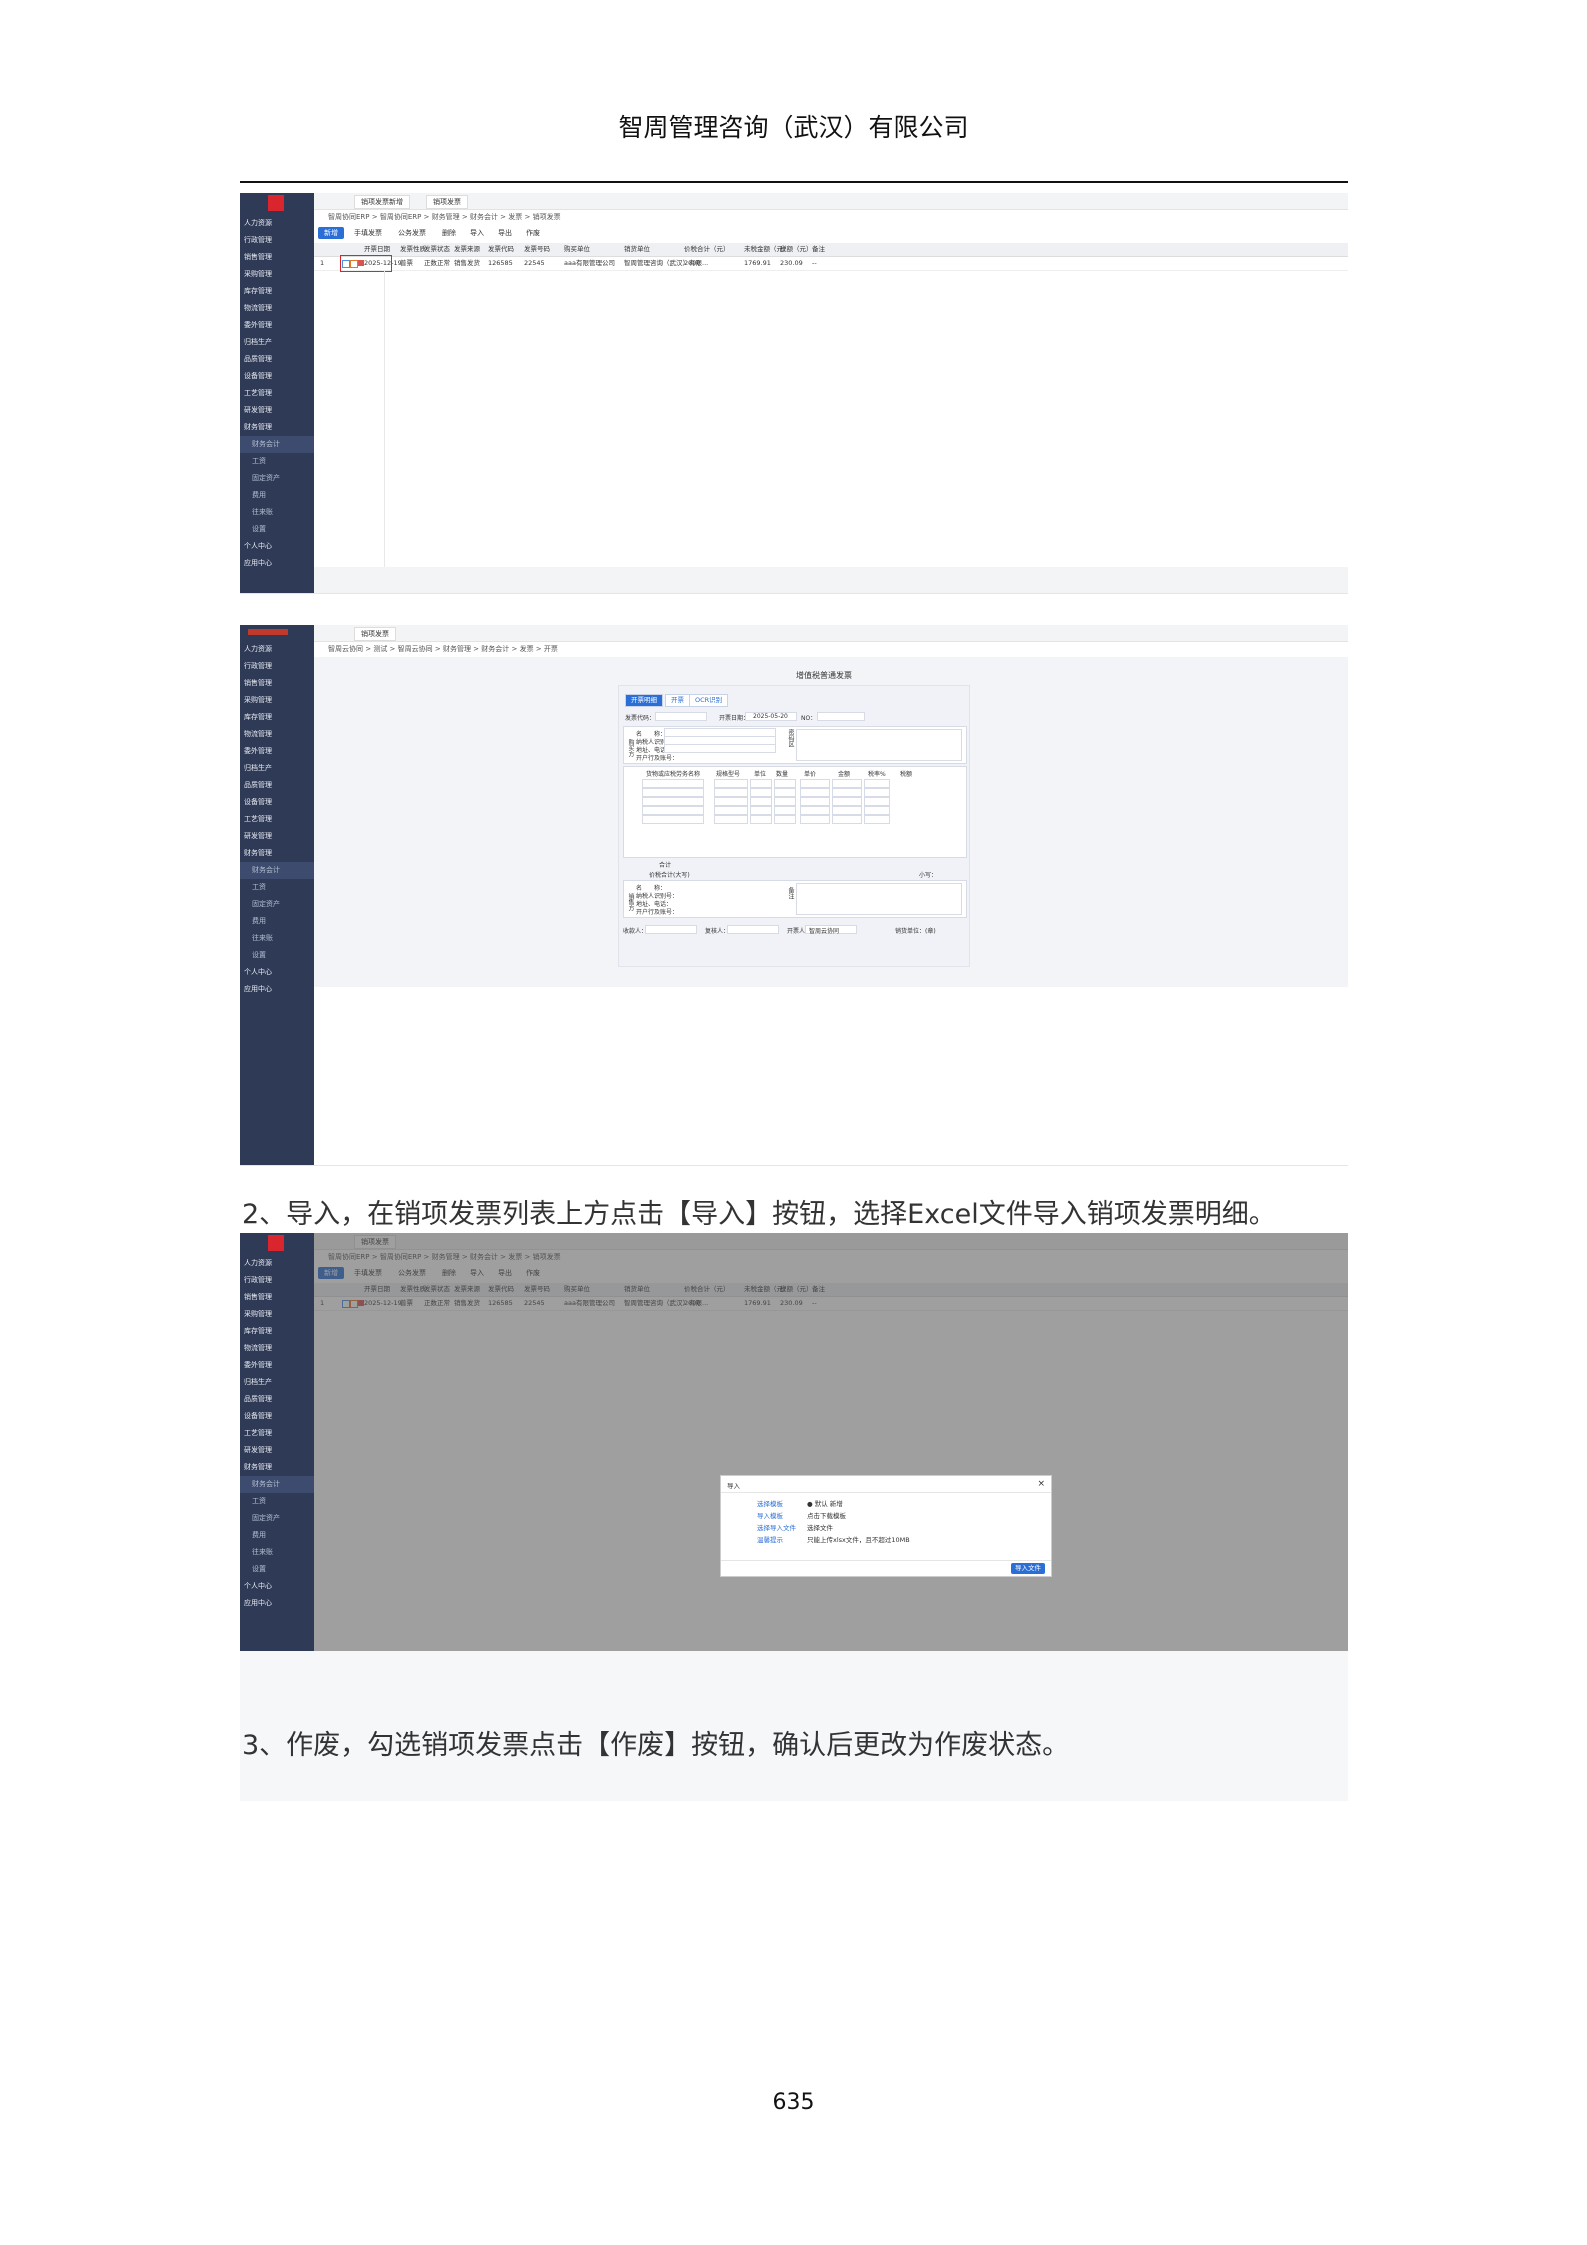 This screenshot has height=2245, width=1587. What do you see at coordinates (467, 249) in the screenshot?
I see `column-header: 发票来源` at bounding box center [467, 249].